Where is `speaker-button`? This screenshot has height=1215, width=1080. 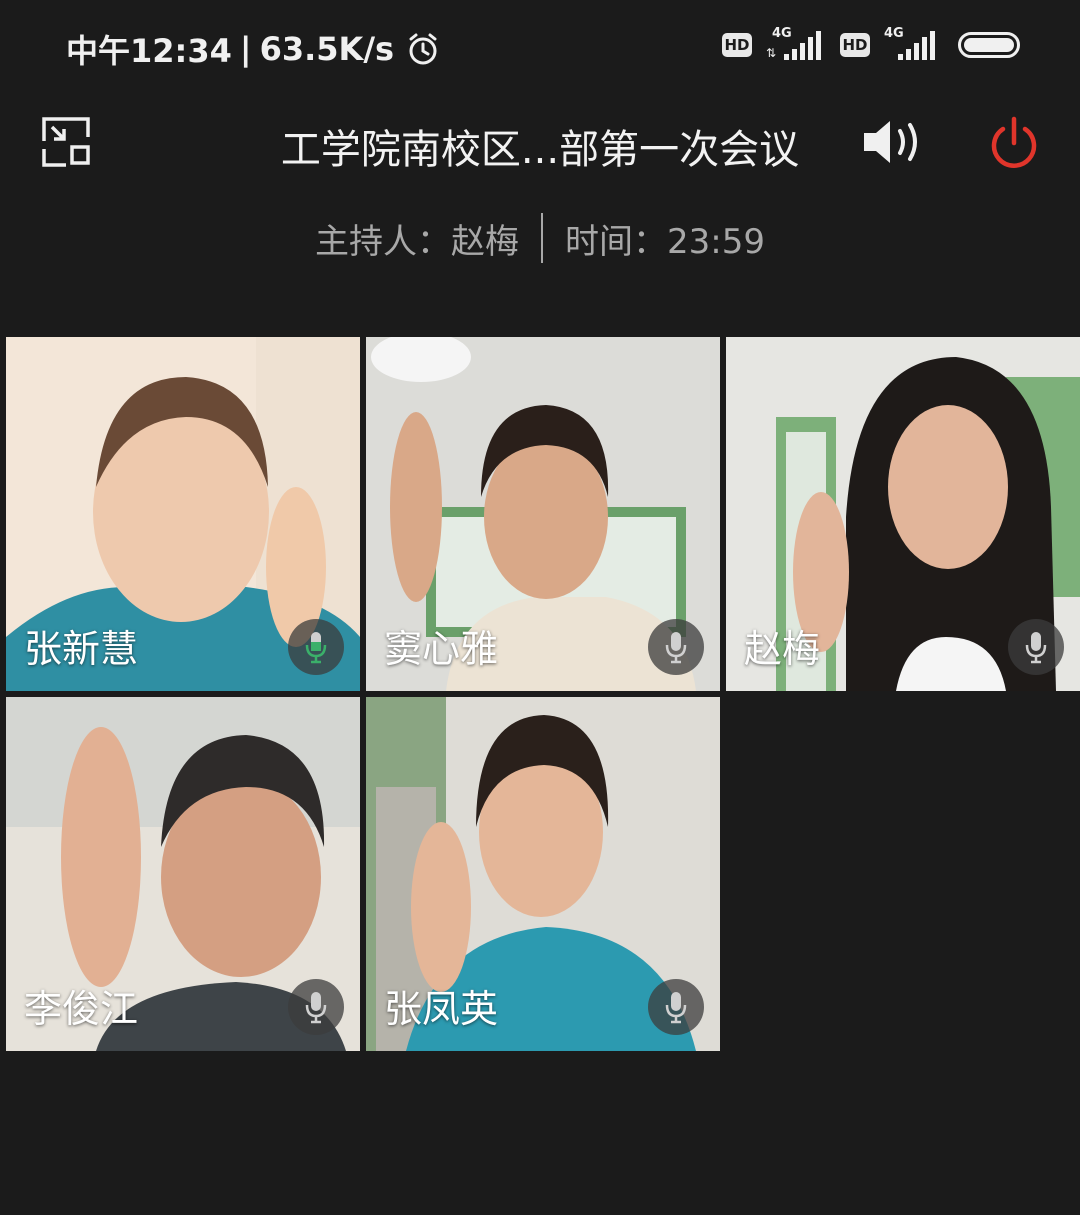
speaker-button is located at coordinates (893, 142).